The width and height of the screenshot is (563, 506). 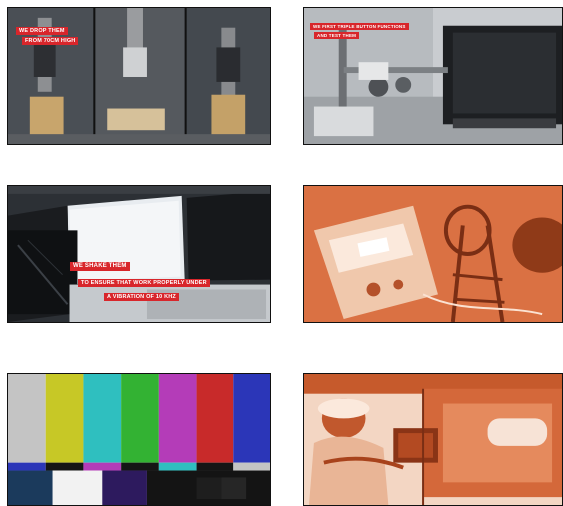 I want to click on video-thumbnail-meter-test, so click(x=433, y=254).